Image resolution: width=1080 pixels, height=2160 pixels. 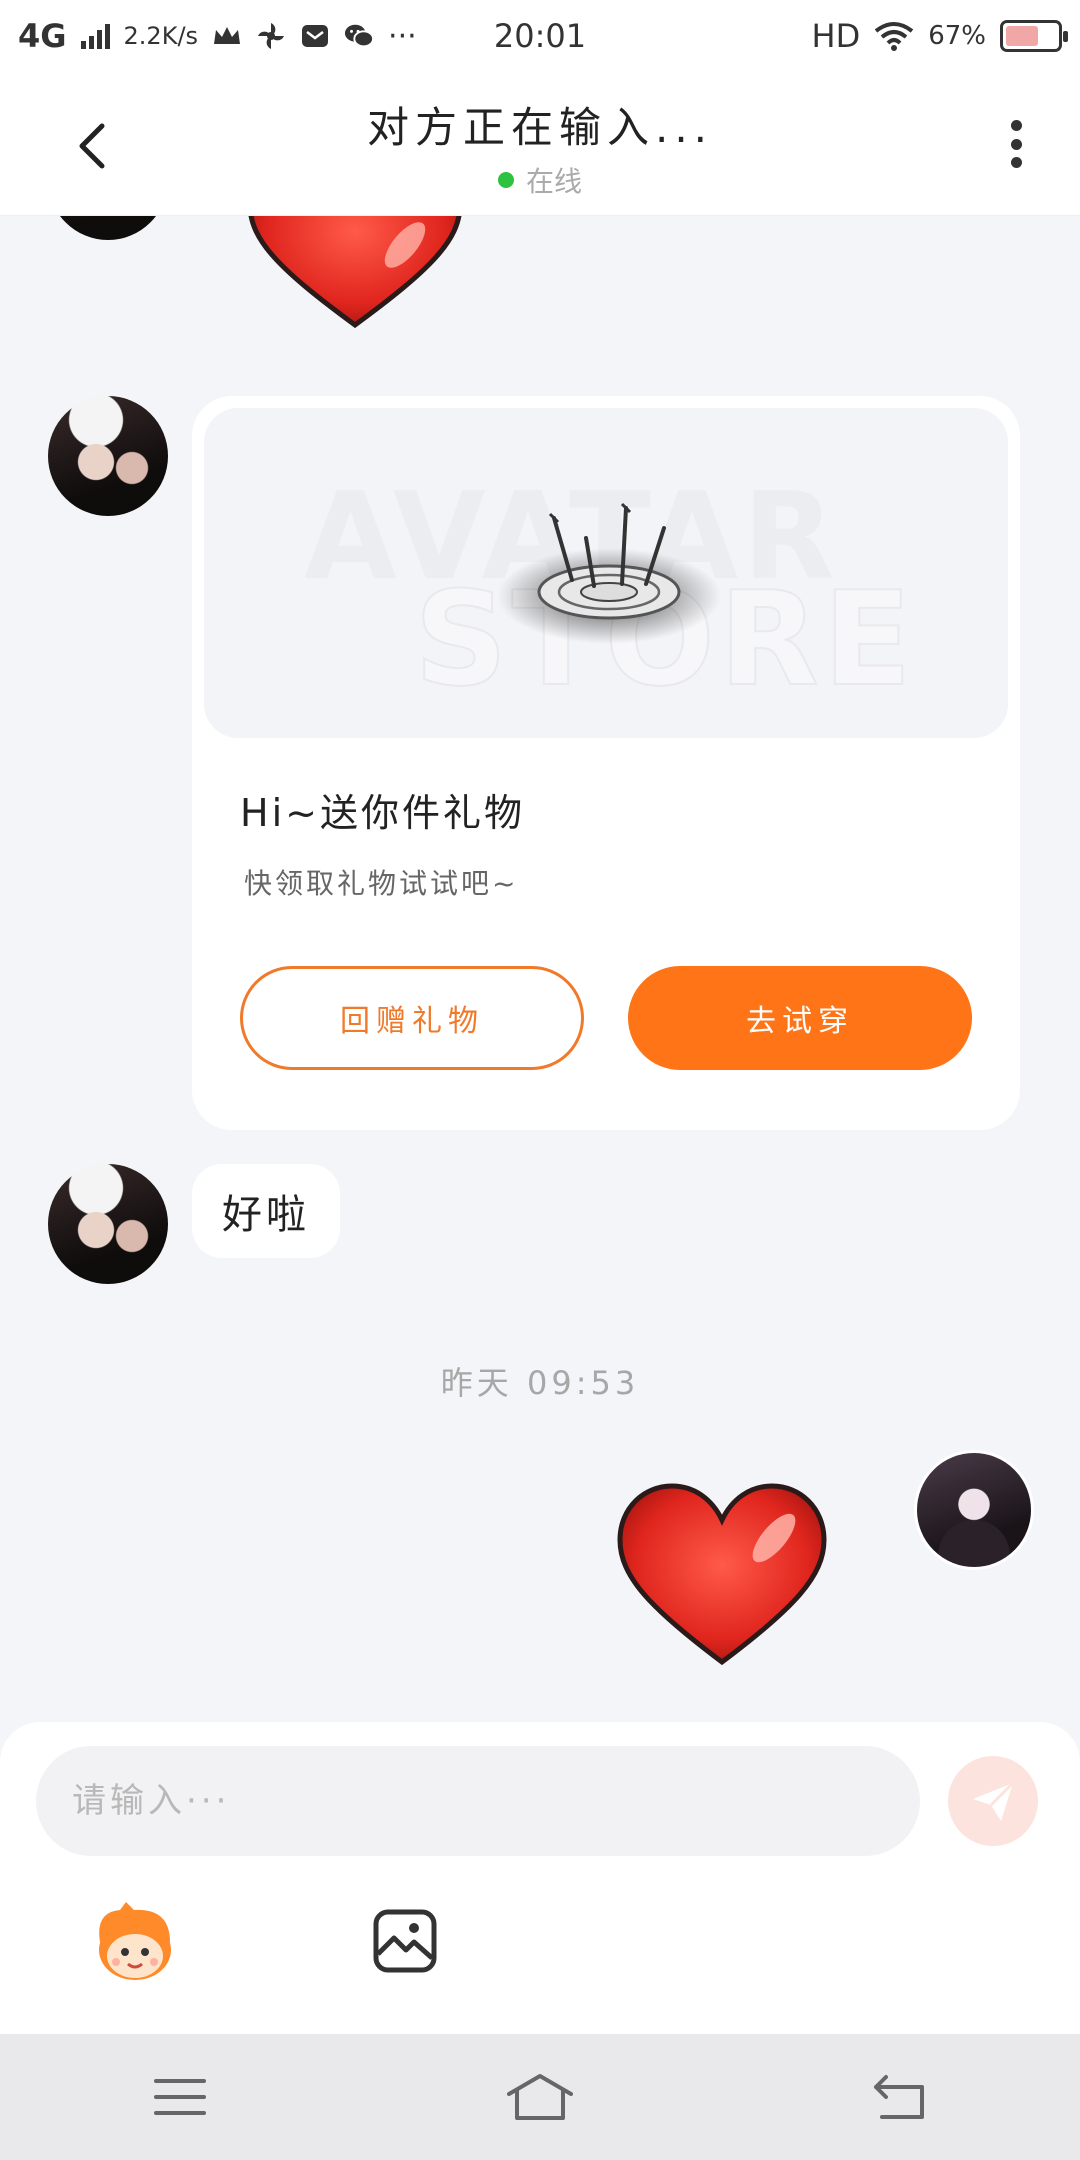 I want to click on chat-header: 对方正在输入... 在线, so click(x=540, y=144).